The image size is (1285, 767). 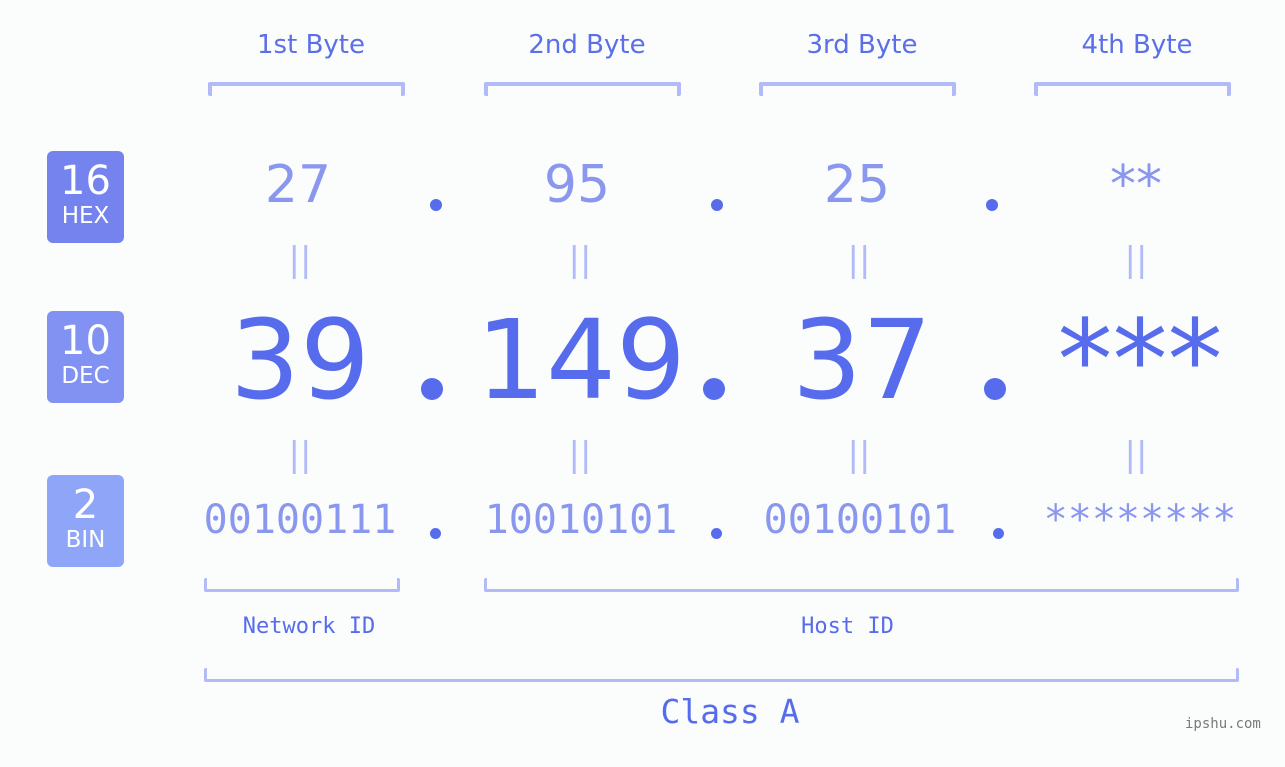 What do you see at coordinates (847, 626) in the screenshot?
I see `host-id-label: Host ID` at bounding box center [847, 626].